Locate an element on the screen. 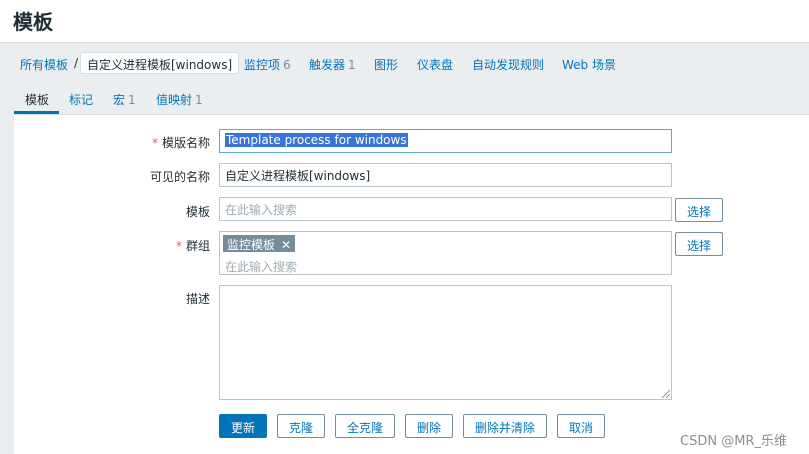 The image size is (809, 454). groups-select-button: 选择 is located at coordinates (699, 244).